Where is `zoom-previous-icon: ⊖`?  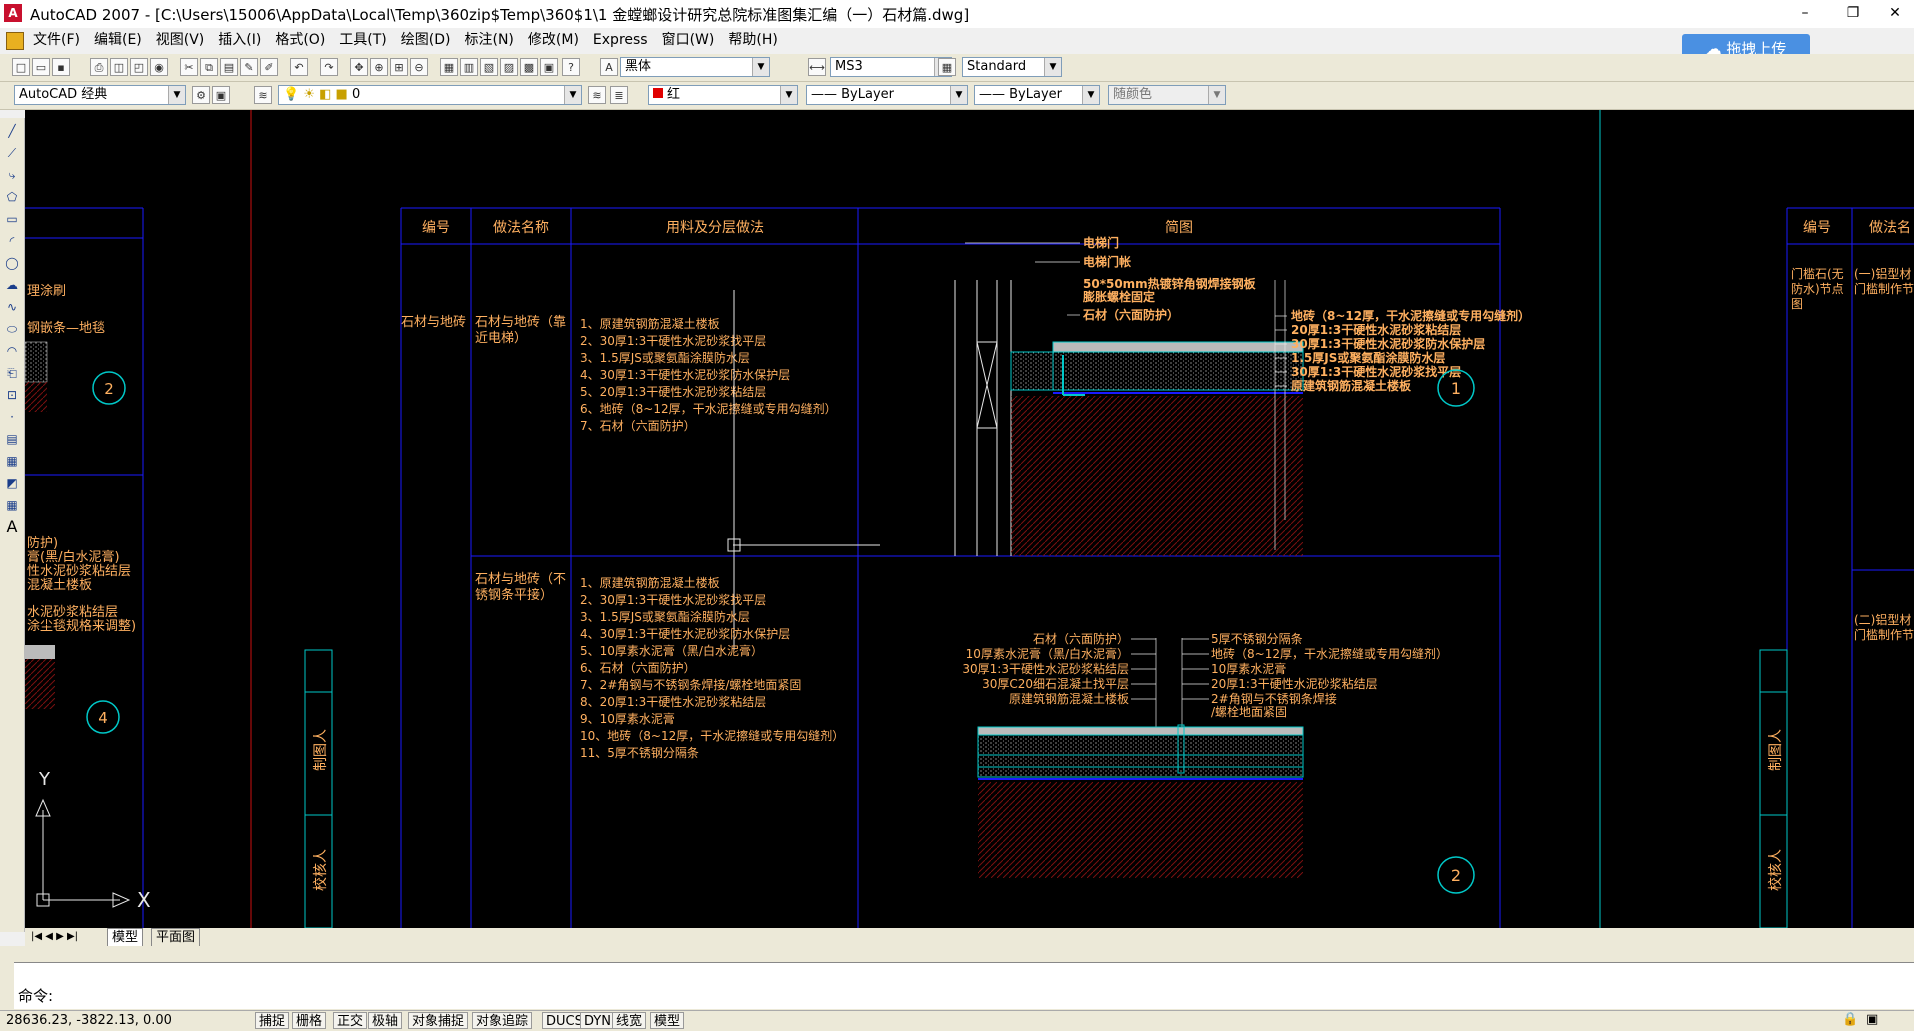
zoom-previous-icon: ⊖ is located at coordinates (419, 67).